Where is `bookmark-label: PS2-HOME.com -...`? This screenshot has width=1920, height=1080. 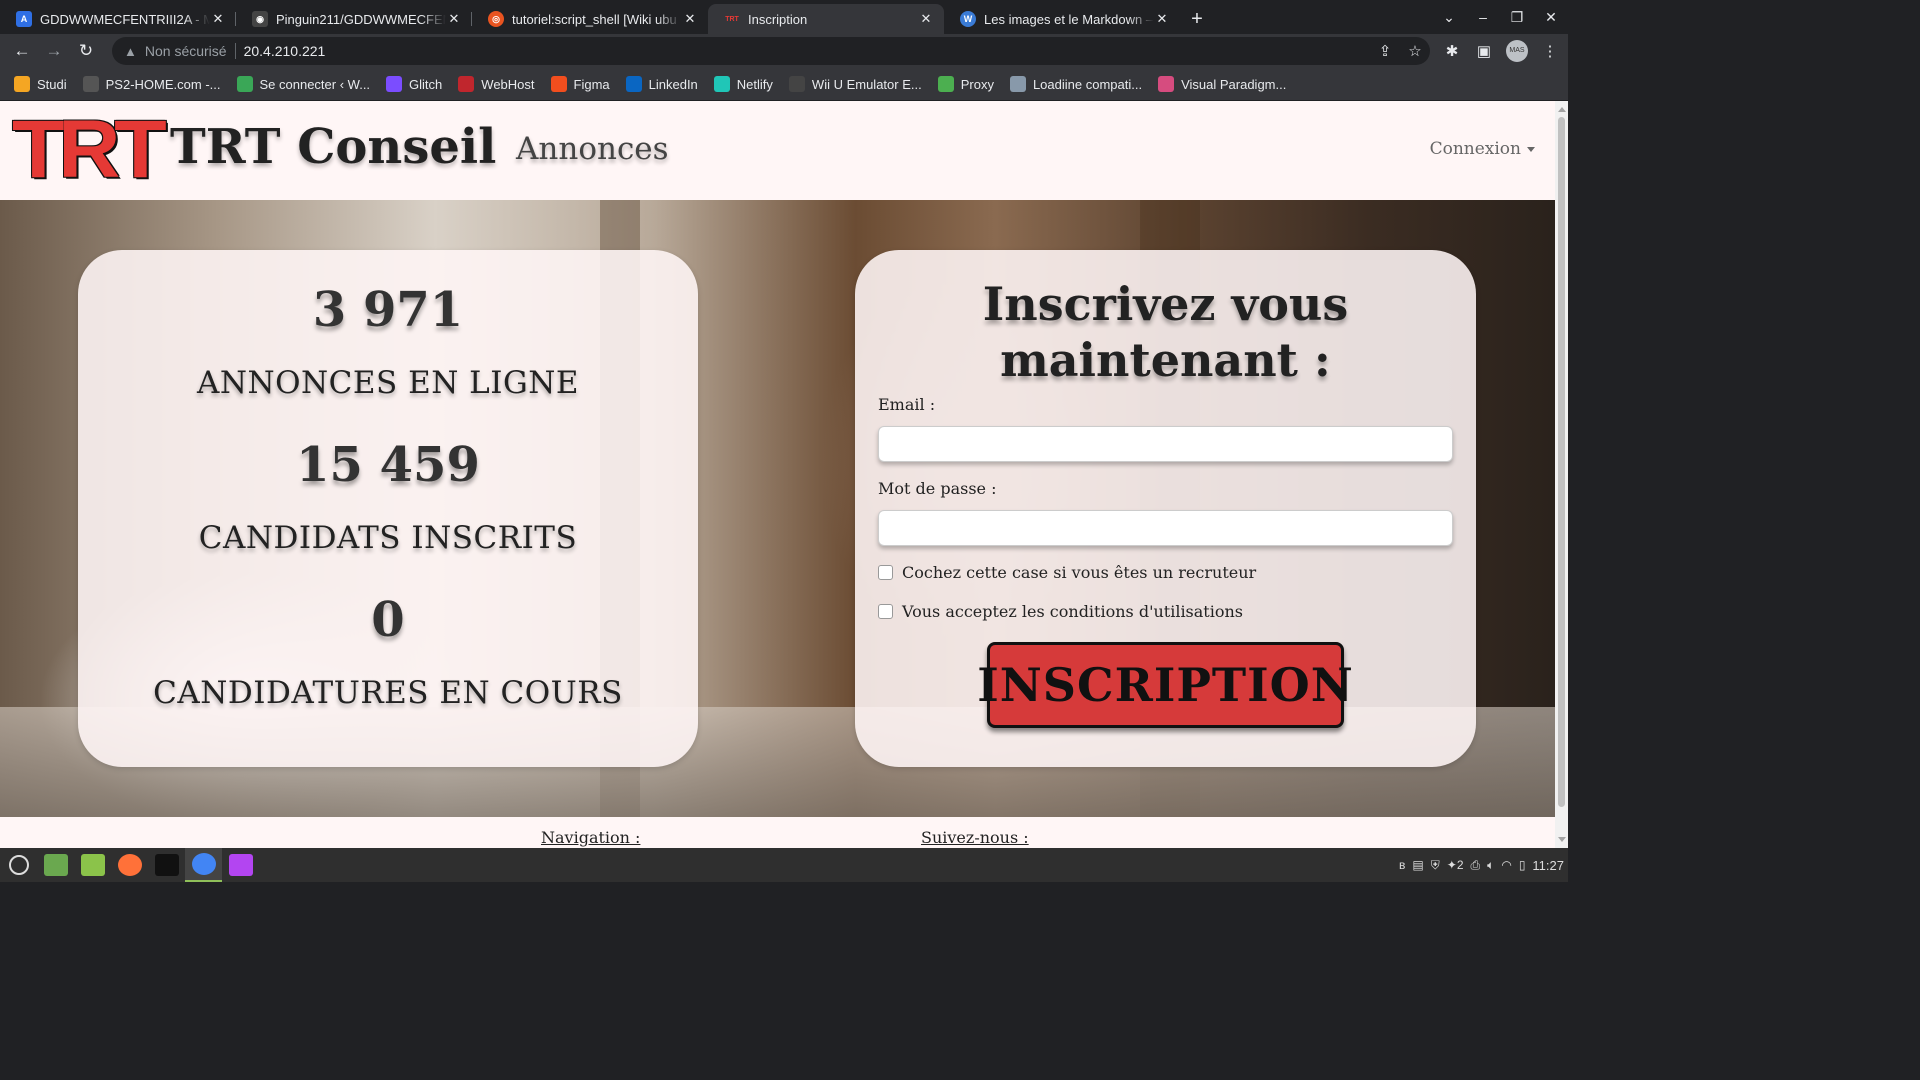 bookmark-label: PS2-HOME.com -... is located at coordinates (163, 84).